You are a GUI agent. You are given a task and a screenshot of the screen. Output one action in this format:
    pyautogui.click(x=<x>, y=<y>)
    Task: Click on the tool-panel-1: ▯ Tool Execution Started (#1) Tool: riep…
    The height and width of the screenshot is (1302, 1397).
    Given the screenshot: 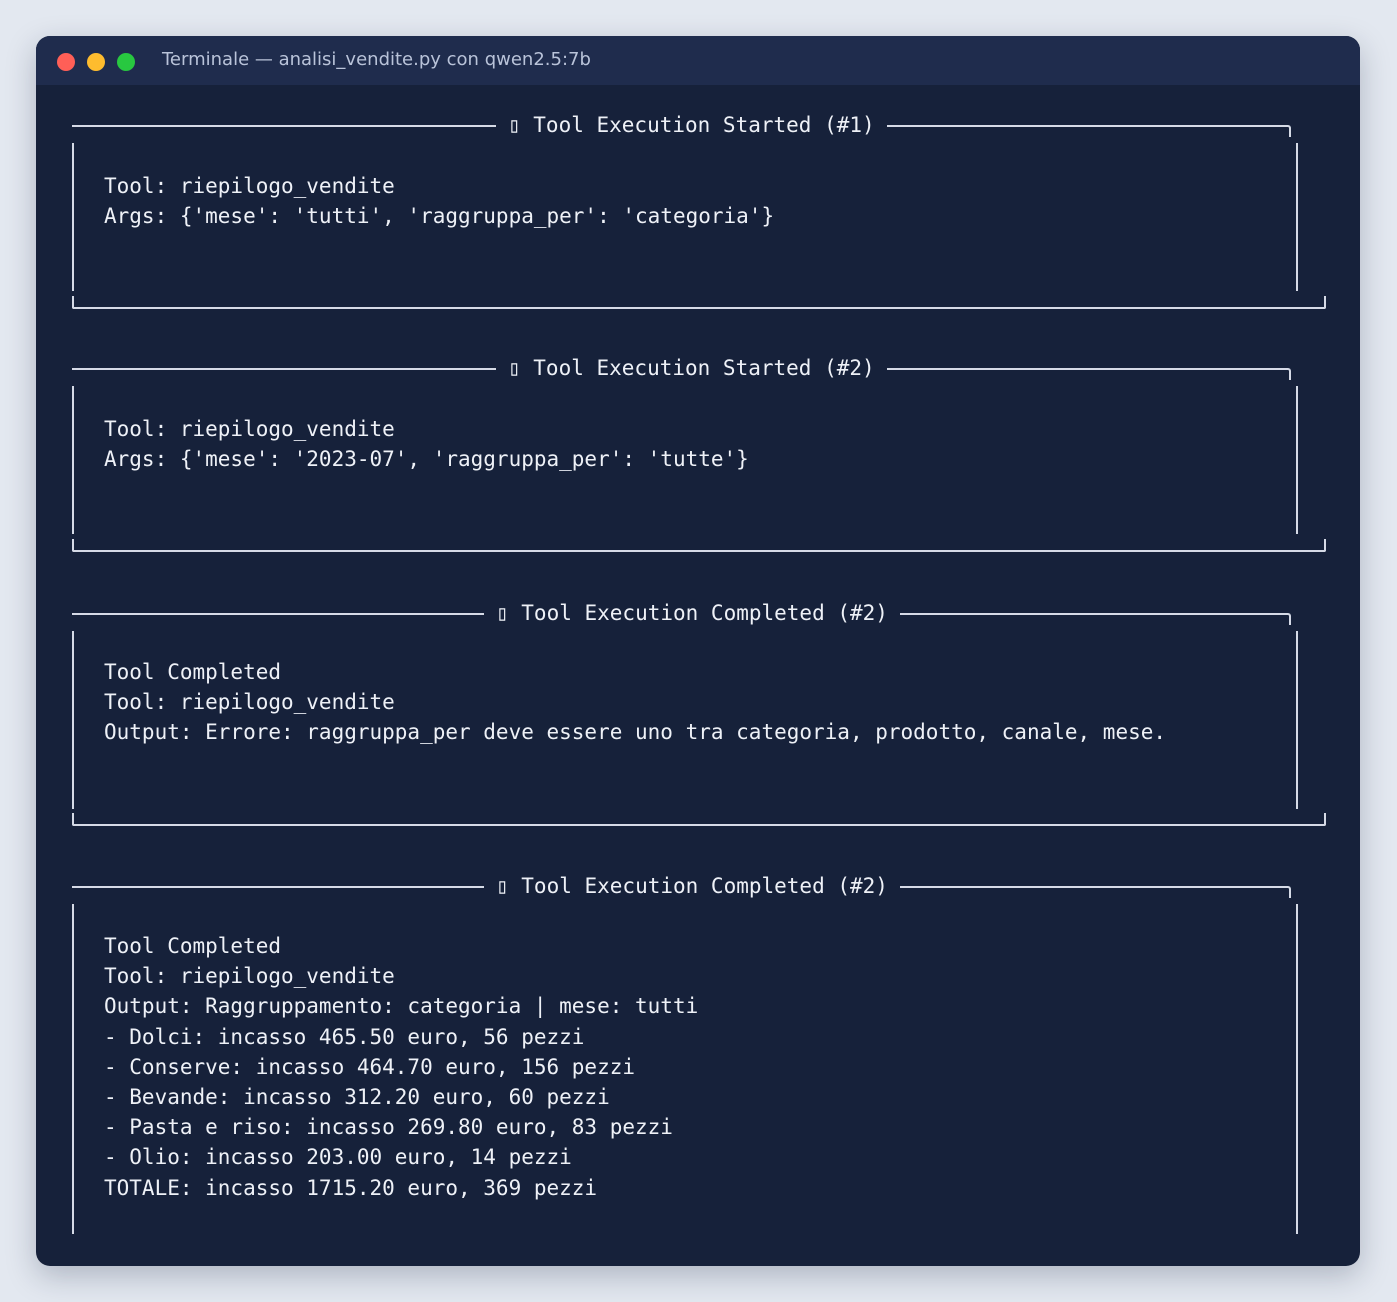 What is the action you would take?
    pyautogui.click(x=699, y=211)
    